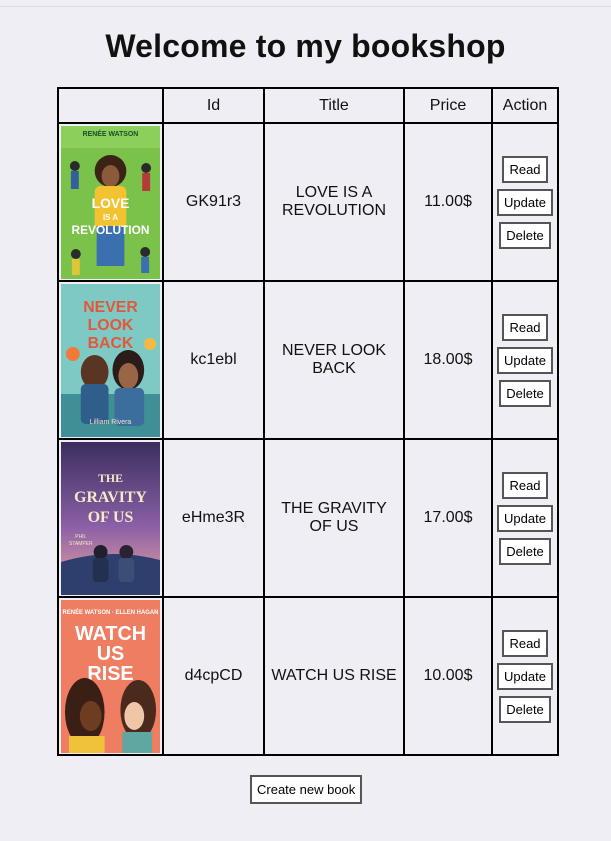 Image resolution: width=611 pixels, height=841 pixels. I want to click on svg-text: RENÉE WATSON, so click(111, 132).